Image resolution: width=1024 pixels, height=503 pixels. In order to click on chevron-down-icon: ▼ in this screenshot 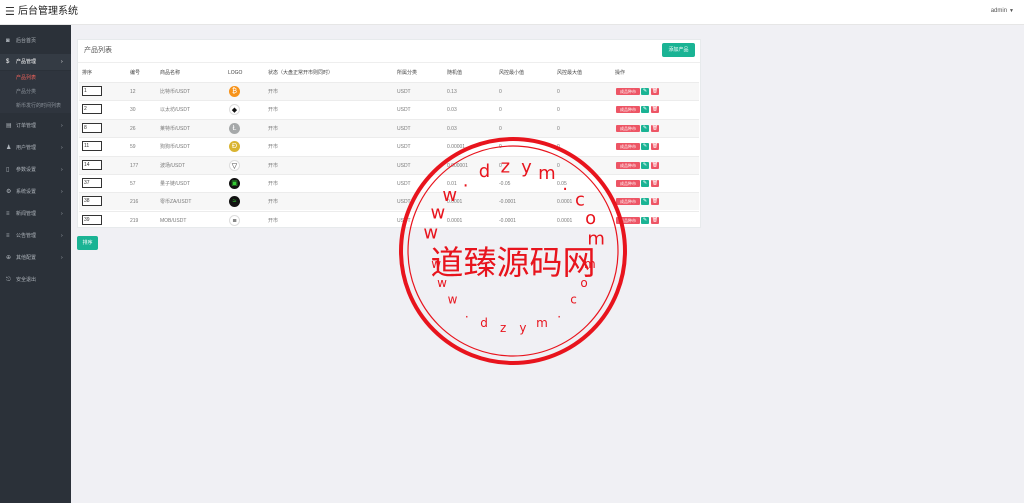, I will do `click(1011, 11)`.